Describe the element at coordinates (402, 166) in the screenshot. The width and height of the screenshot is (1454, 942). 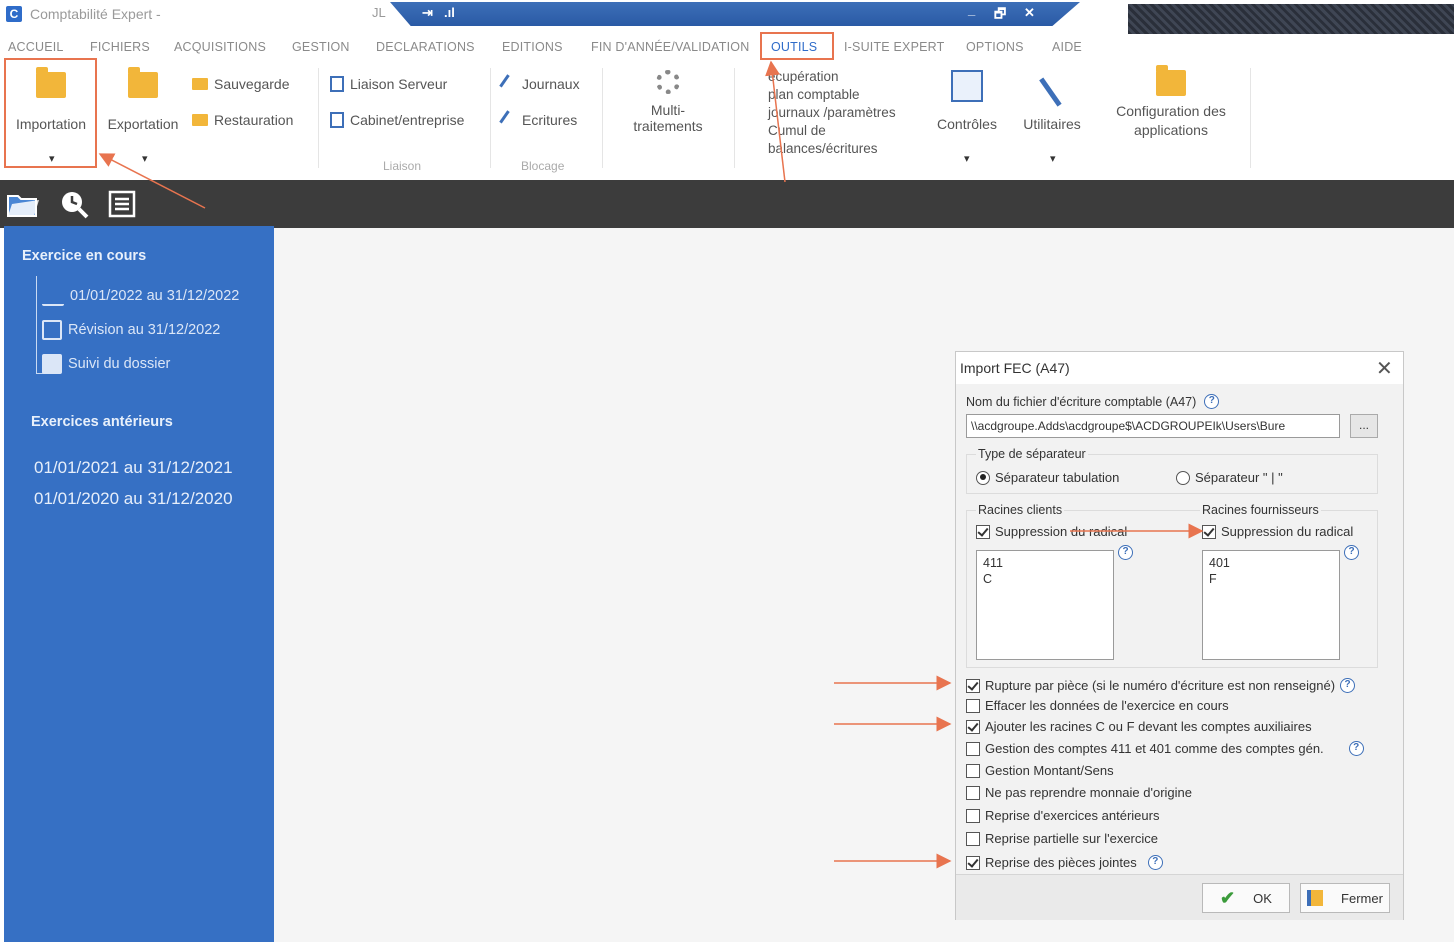
I see `group-label-liaison: Liaison` at that location.